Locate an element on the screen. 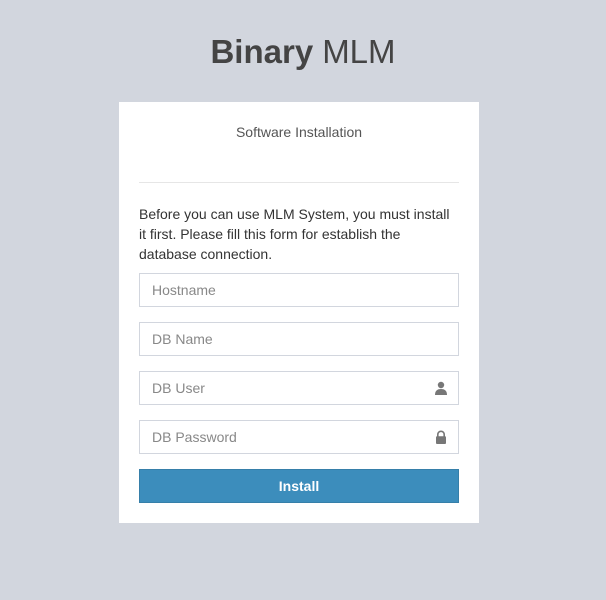 Image resolution: width=606 pixels, height=600 pixels. hostname-field-wrapper is located at coordinates (299, 290).